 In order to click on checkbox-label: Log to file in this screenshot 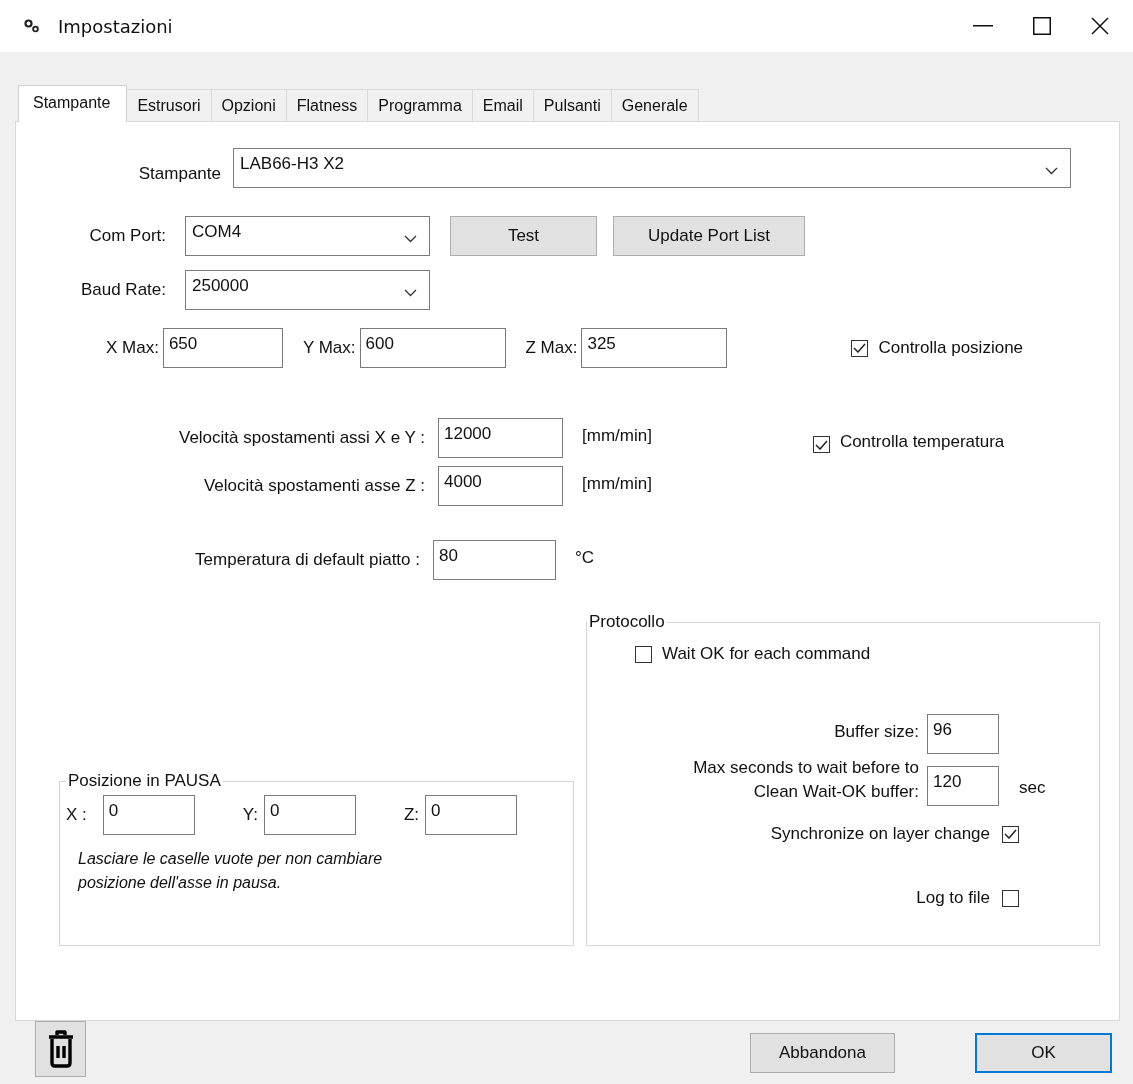, I will do `click(953, 898)`.